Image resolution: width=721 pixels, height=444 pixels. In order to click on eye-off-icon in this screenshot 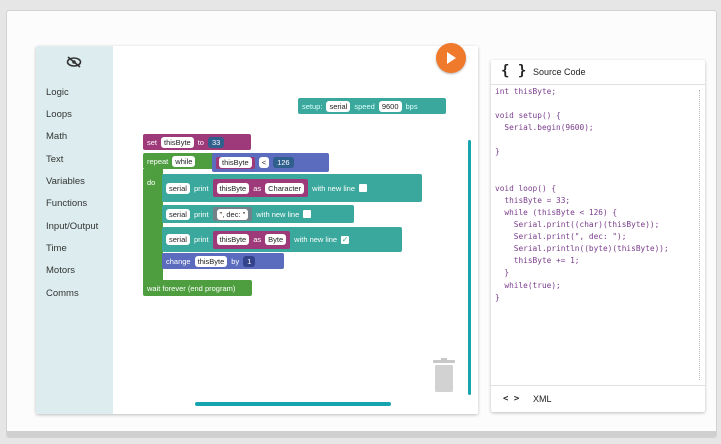, I will do `click(74, 62)`.